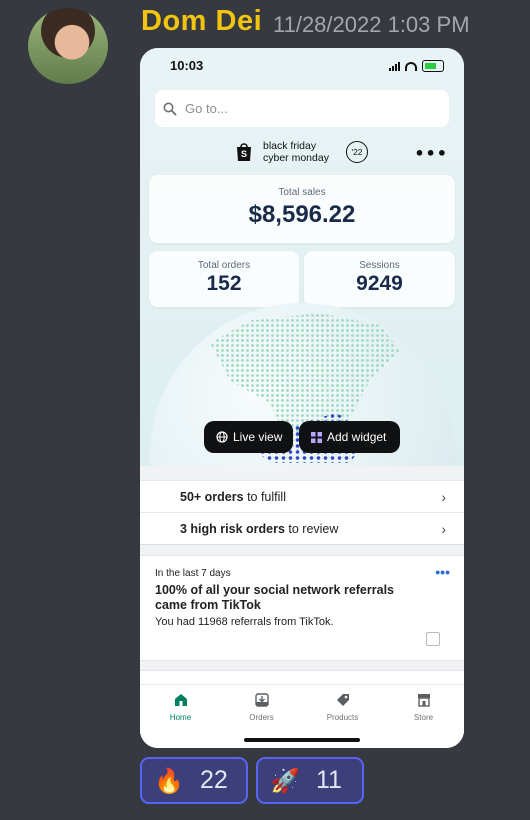 The image size is (530, 820). What do you see at coordinates (68, 46) in the screenshot?
I see `user-avatar` at bounding box center [68, 46].